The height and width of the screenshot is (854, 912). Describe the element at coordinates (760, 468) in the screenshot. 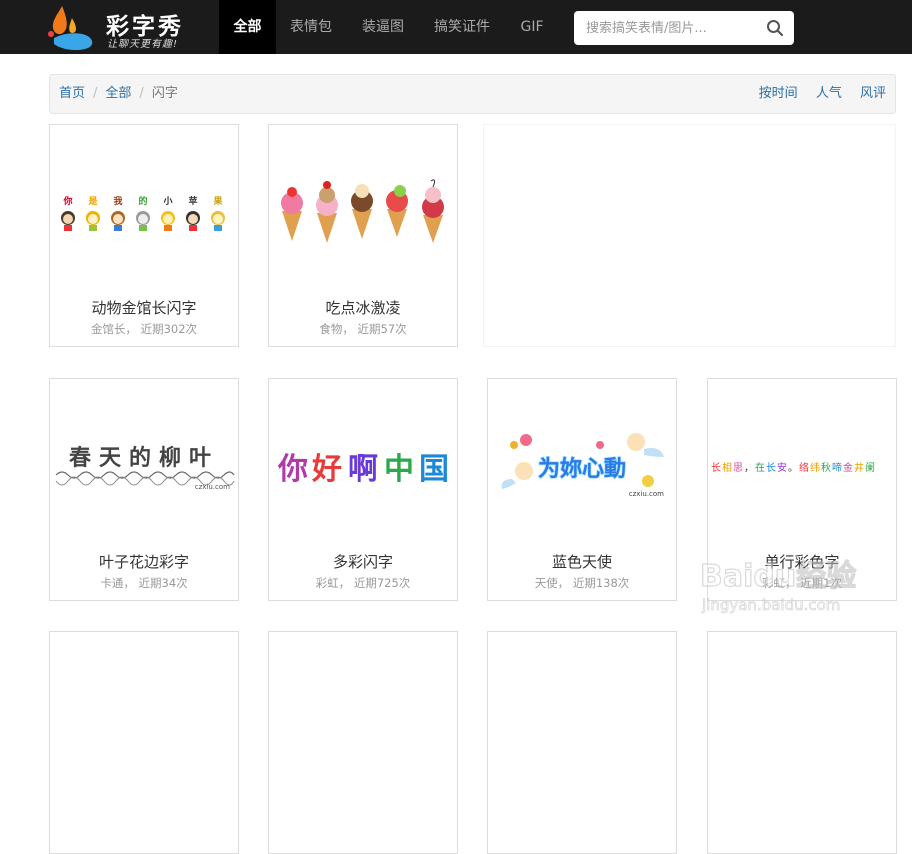

I see `thumb-char: 在` at that location.